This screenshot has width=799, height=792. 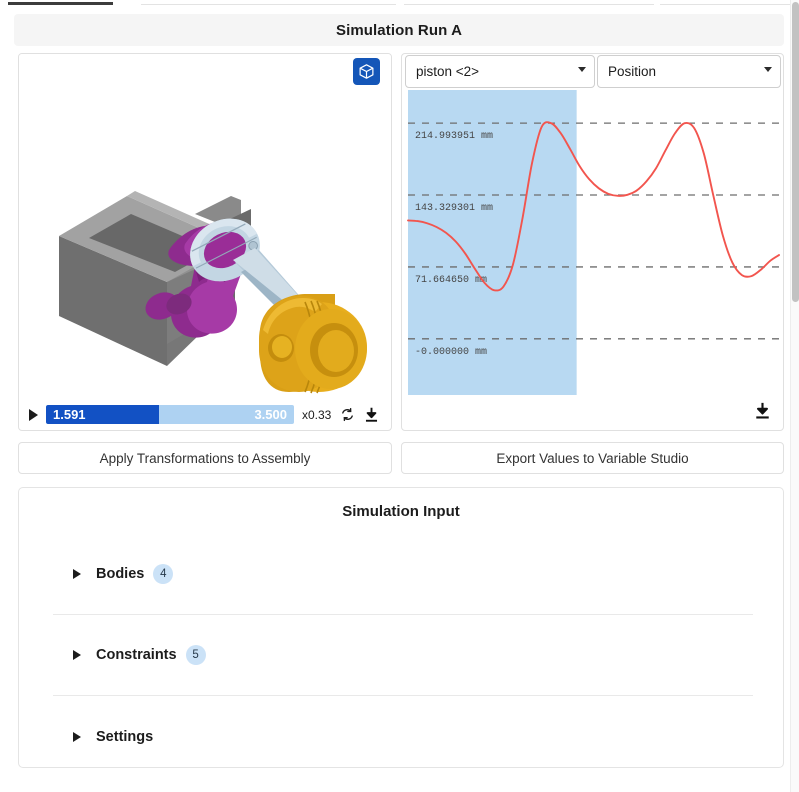 I want to click on gridline-label: 143.329301 mm, so click(x=454, y=208).